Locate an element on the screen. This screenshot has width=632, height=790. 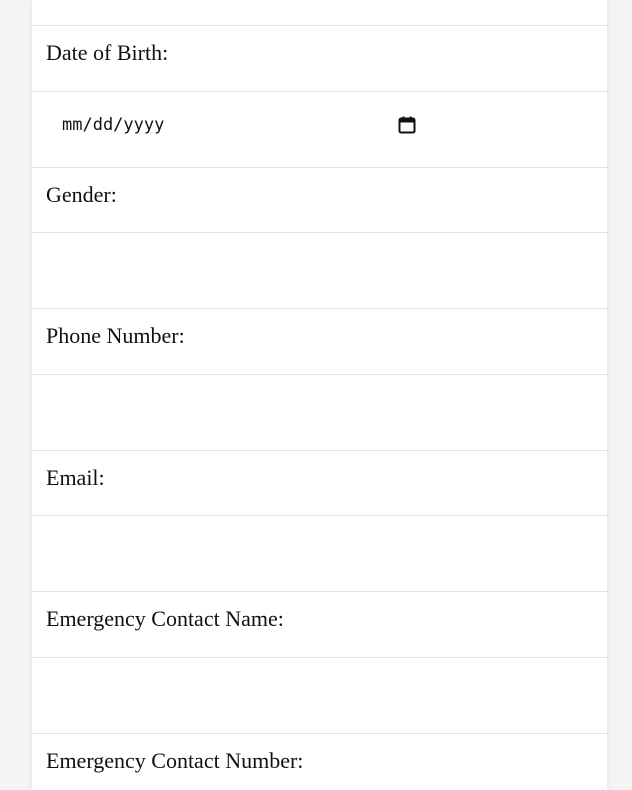
emergency-contact-name-input-row is located at coordinates (319, 695).